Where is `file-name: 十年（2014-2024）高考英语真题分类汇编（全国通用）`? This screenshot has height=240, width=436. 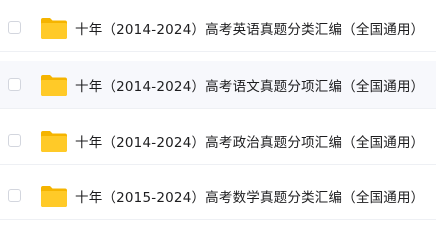 file-name: 十年（2014-2024）高考英语真题分类汇编（全国通用） is located at coordinates (249, 28).